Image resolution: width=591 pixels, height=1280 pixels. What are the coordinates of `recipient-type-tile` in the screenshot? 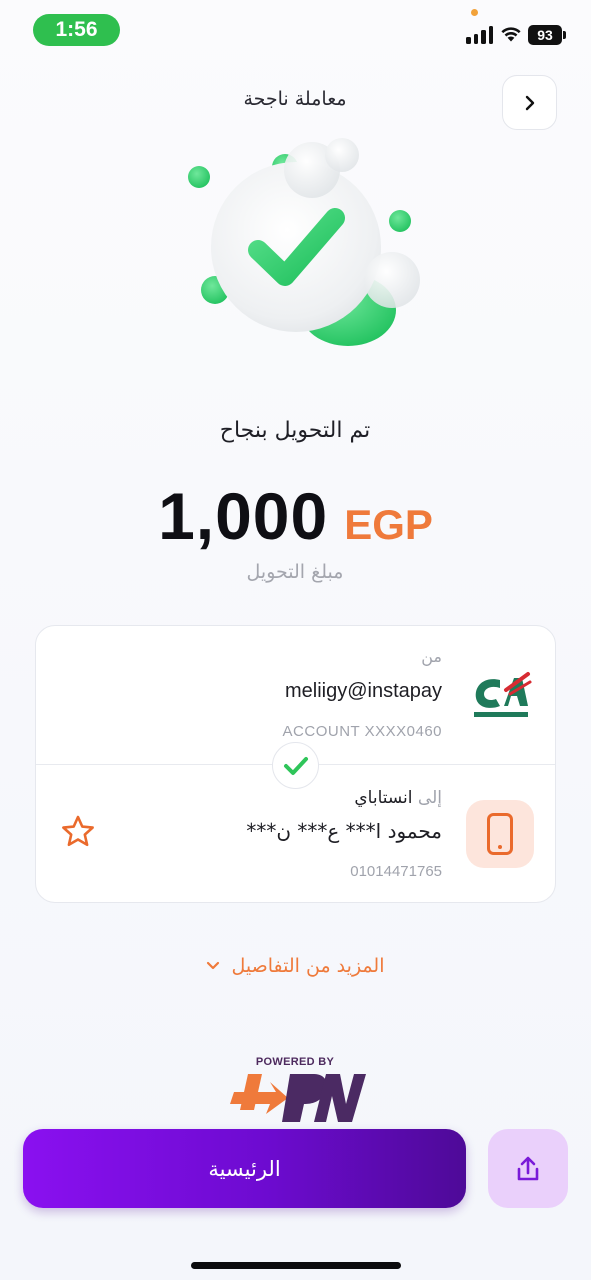 It's located at (500, 834).